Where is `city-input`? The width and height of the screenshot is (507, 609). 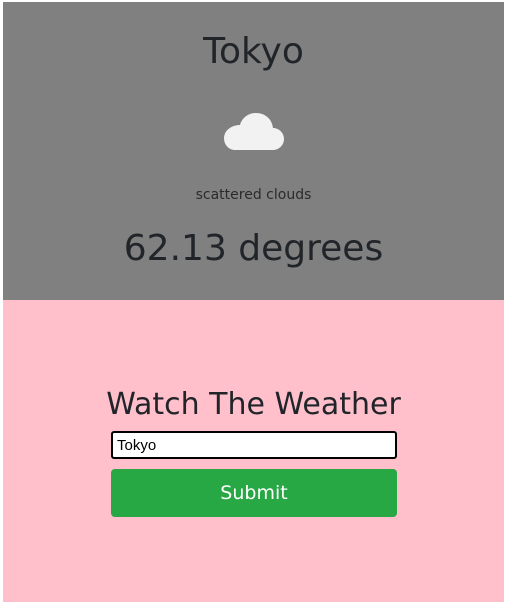
city-input is located at coordinates (254, 445).